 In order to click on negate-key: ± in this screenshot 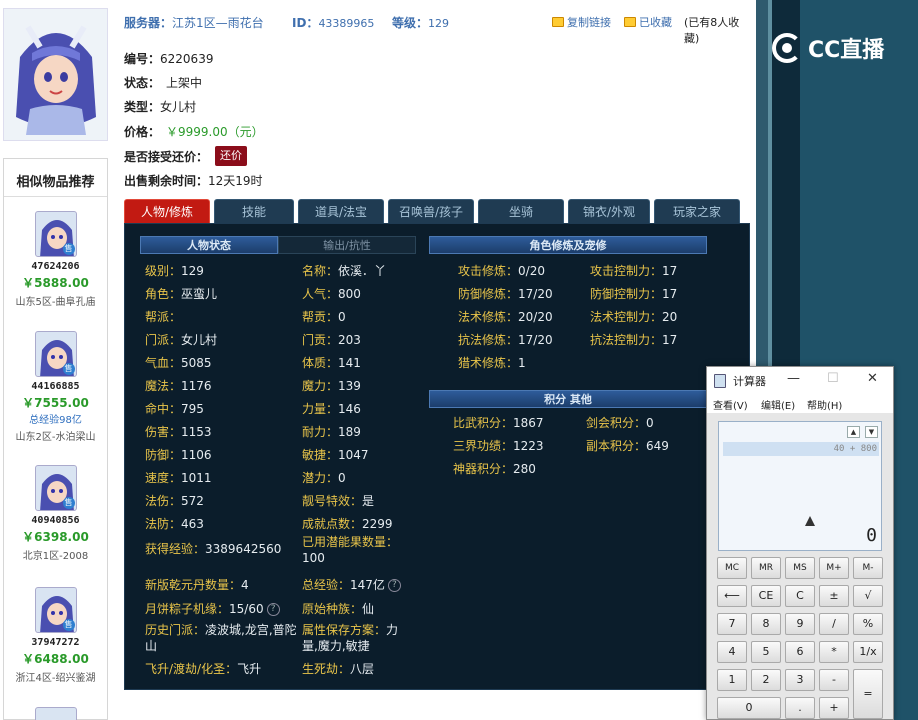, I will do `click(834, 596)`.